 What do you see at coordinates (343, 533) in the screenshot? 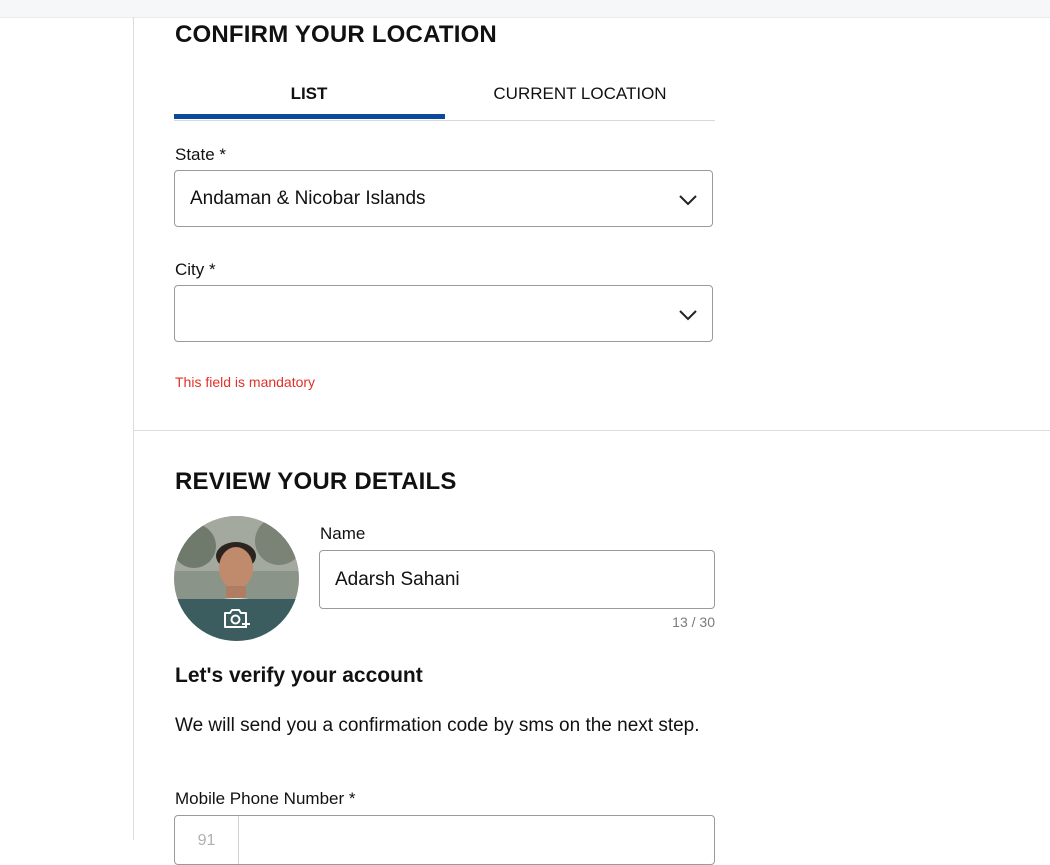
I see `name-label: Name` at bounding box center [343, 533].